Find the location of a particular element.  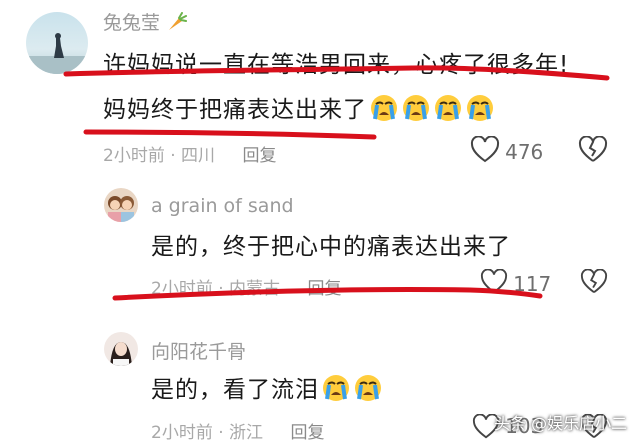

comment-text: 妈妈终于把痛表达出来了 is located at coordinates (299, 109).